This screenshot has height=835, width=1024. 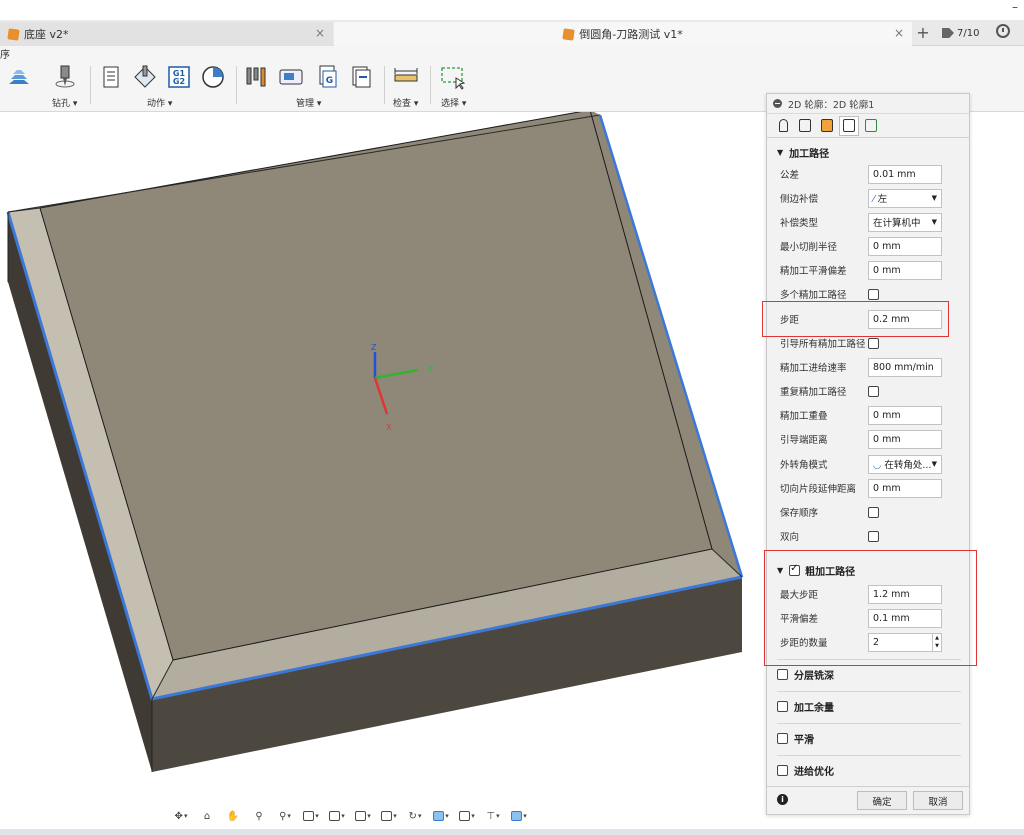 What do you see at coordinates (623, 34) in the screenshot?
I see `tab-fillet-toolpath-test: 倒圆角-刀路测试 v1* ×` at bounding box center [623, 34].